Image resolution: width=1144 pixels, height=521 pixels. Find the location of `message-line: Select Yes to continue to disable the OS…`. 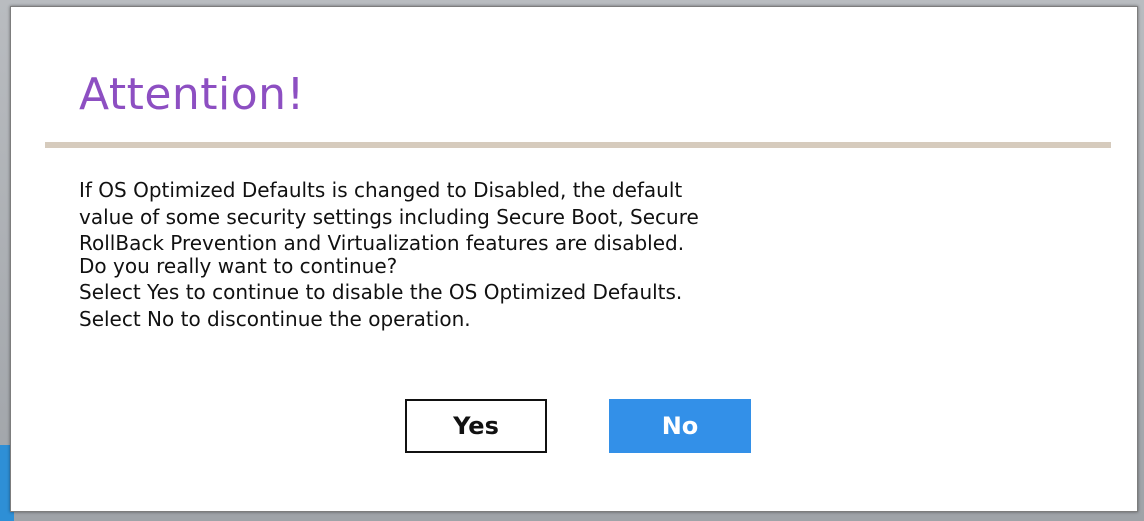

message-line: Select Yes to continue to disable the OS… is located at coordinates (381, 292).